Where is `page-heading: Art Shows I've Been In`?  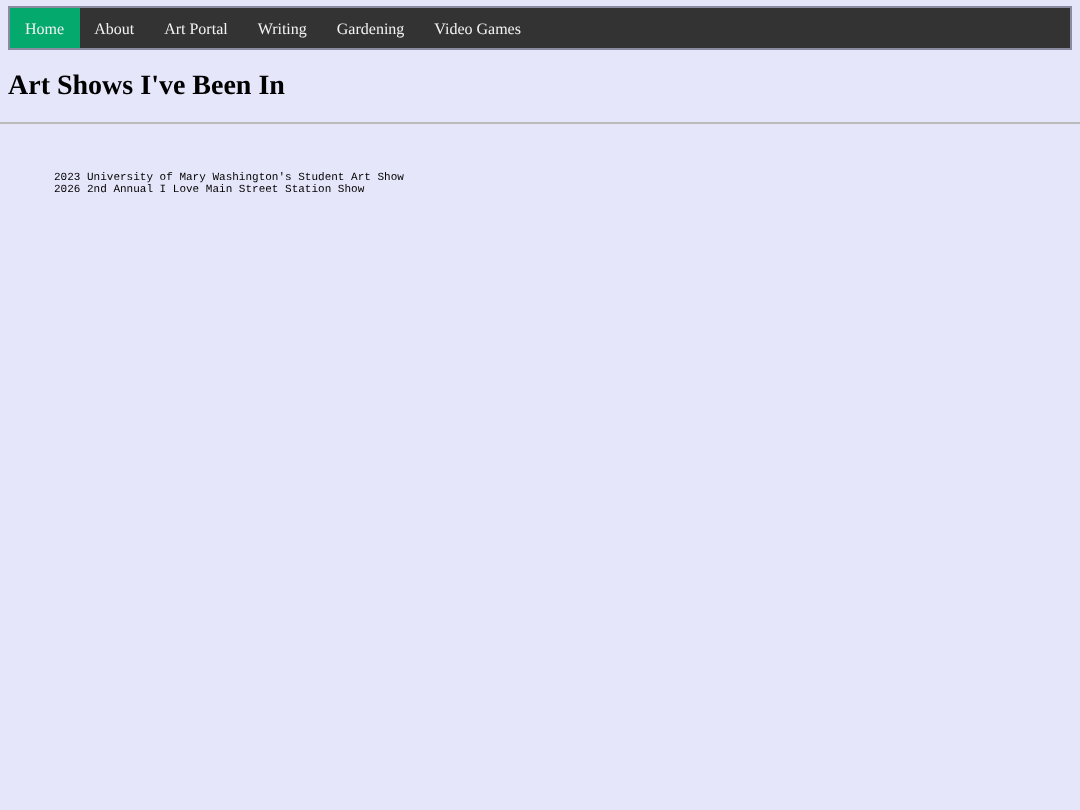
page-heading: Art Shows I've Been In is located at coordinates (147, 88).